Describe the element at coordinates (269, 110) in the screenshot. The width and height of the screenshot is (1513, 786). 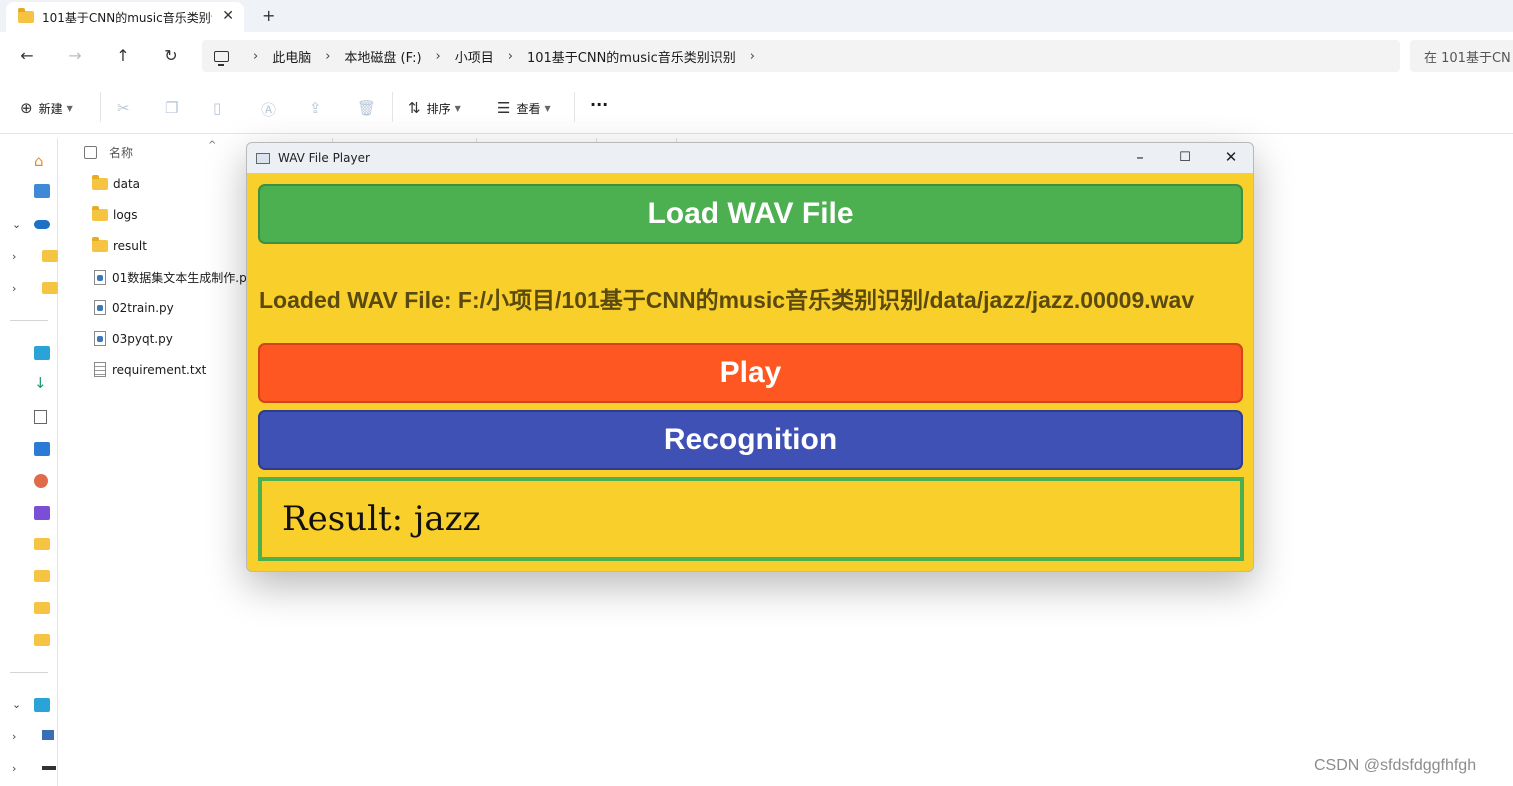
I see `rename-icon: Ⓐ` at that location.